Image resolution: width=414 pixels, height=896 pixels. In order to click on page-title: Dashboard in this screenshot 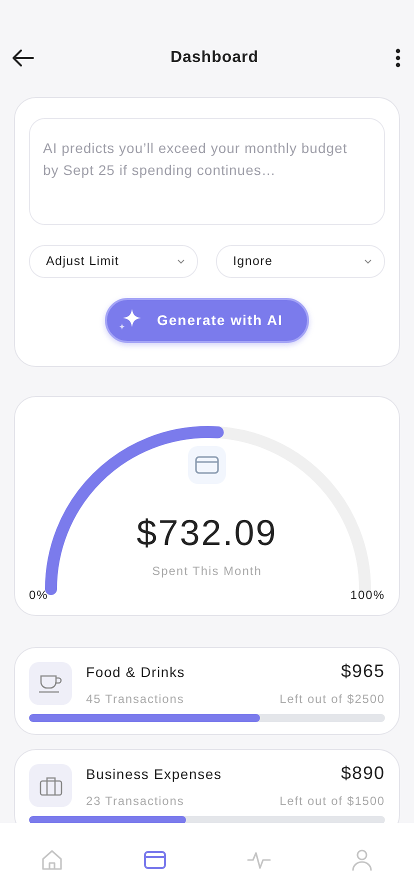, I will do `click(214, 57)`.